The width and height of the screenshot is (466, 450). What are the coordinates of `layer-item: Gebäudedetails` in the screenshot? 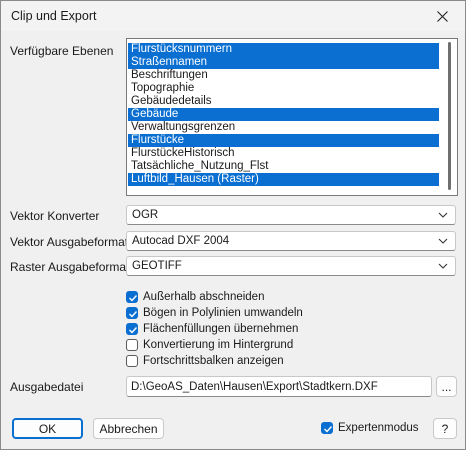 It's located at (283, 101).